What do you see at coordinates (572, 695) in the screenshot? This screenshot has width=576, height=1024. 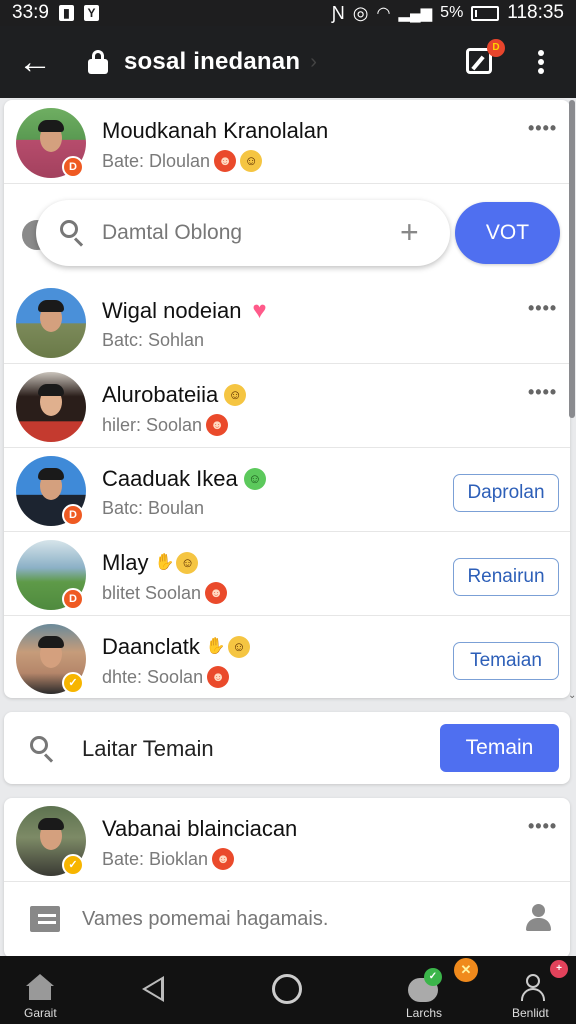 I see `chevron-down-icon: ⌄` at bounding box center [572, 695].